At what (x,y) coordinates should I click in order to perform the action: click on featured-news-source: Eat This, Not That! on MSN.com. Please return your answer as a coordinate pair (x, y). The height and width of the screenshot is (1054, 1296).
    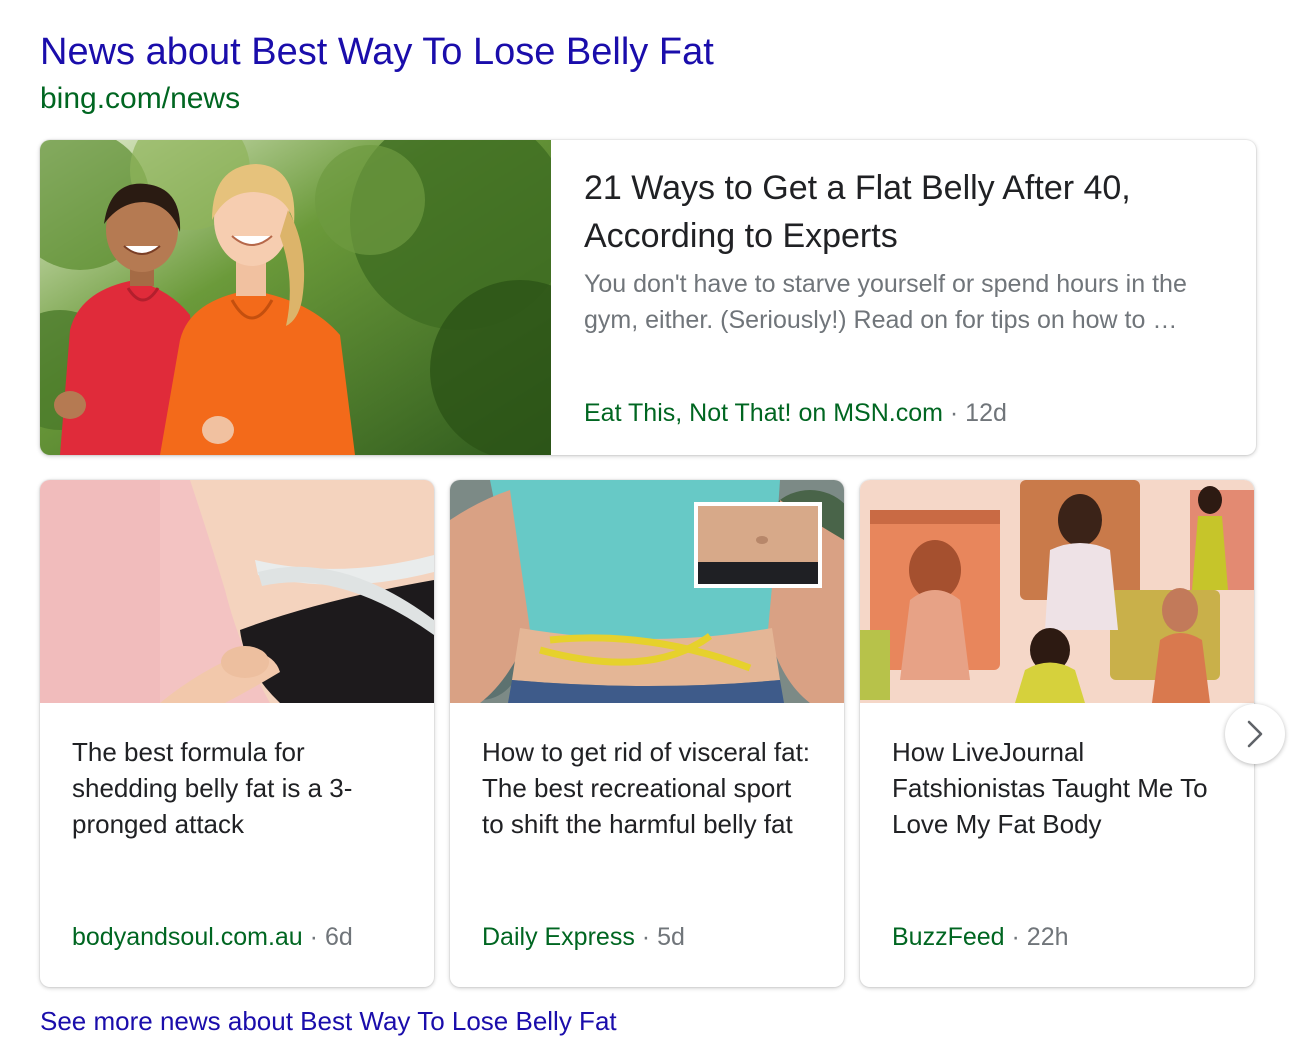
    Looking at the image, I should click on (763, 413).